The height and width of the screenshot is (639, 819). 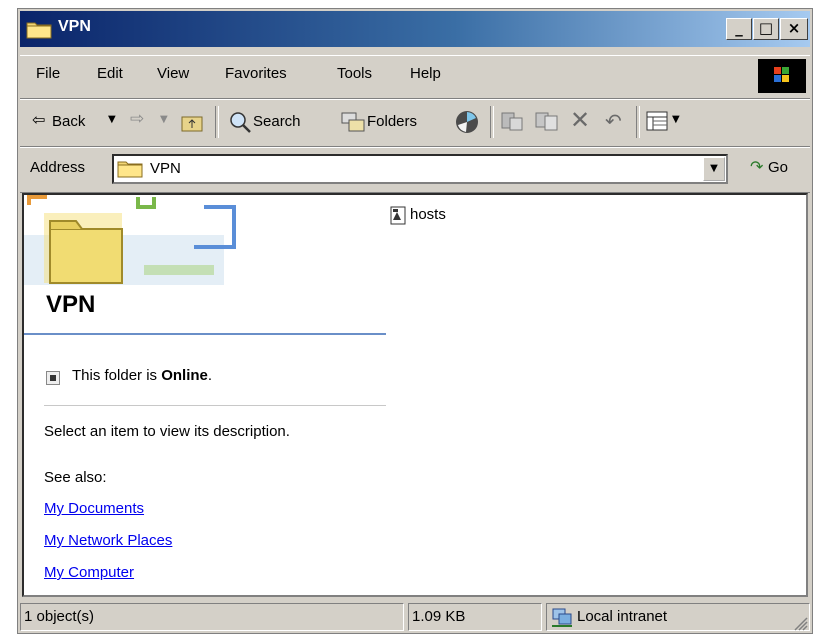 What do you see at coordinates (513, 122) in the screenshot?
I see `move-to-icon` at bounding box center [513, 122].